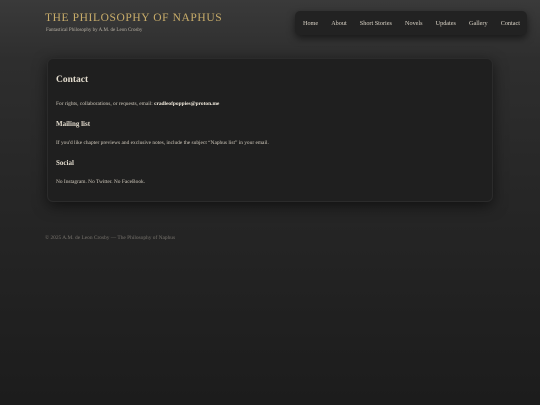  I want to click on contact-heading: Contact, so click(72, 80).